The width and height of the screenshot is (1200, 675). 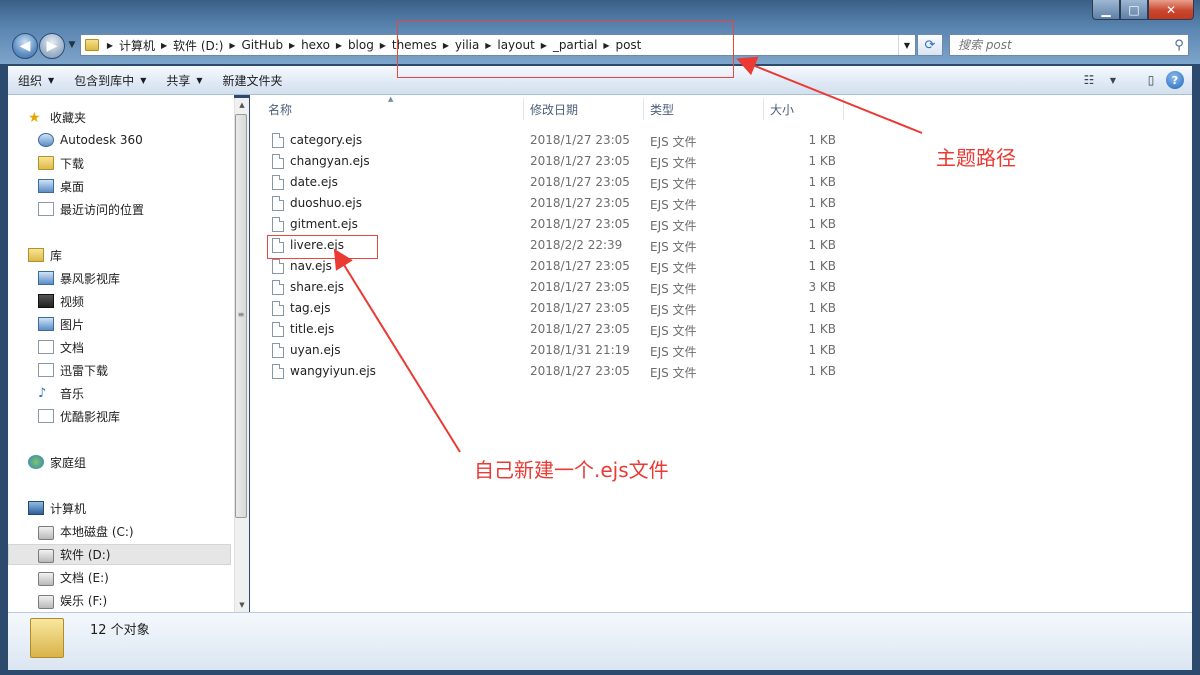 What do you see at coordinates (829, 95) in the screenshot?
I see `arrow-to-path` at bounding box center [829, 95].